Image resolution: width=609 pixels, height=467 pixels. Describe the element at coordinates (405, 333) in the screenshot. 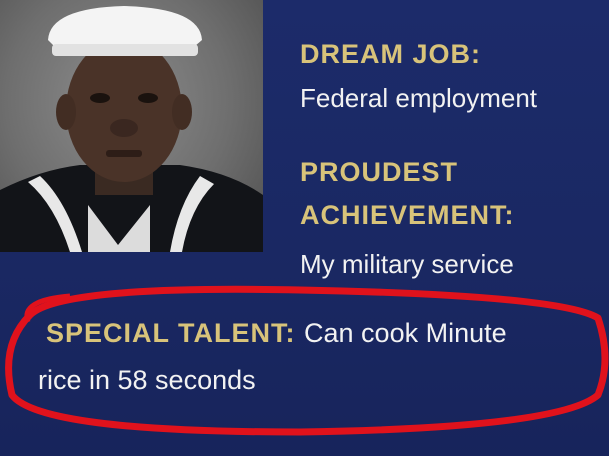

I see `special-talent-value-line1: Can cook Minute` at that location.